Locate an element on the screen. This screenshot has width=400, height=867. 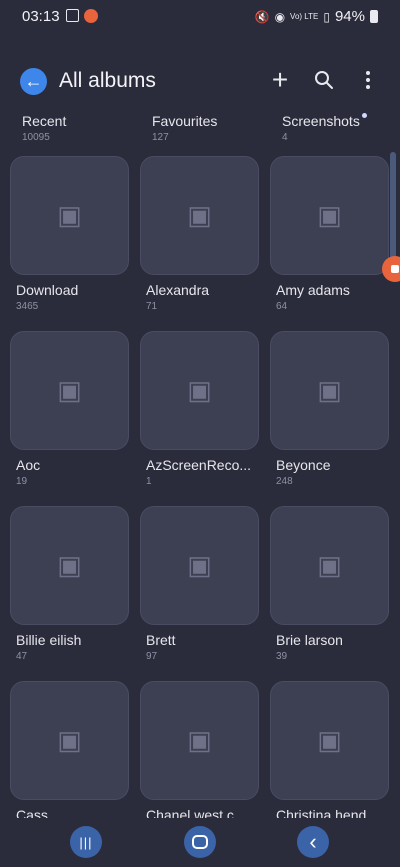
gallery-notification-icon is located at coordinates (72, 15).